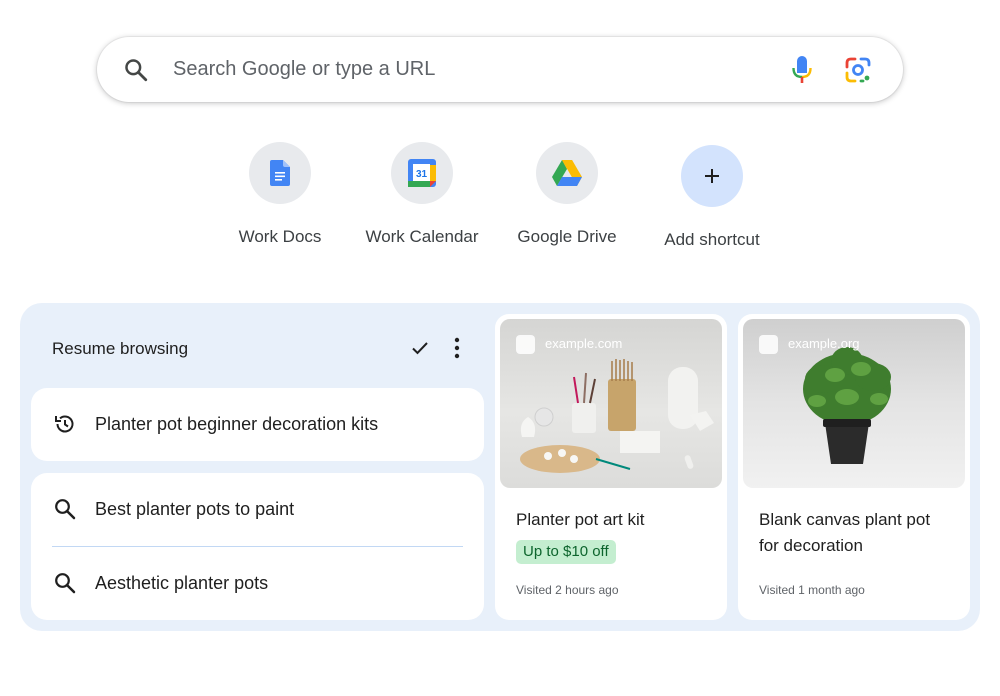 The image size is (1000, 696). I want to click on visited-time: Visited 1 month ago, so click(812, 590).